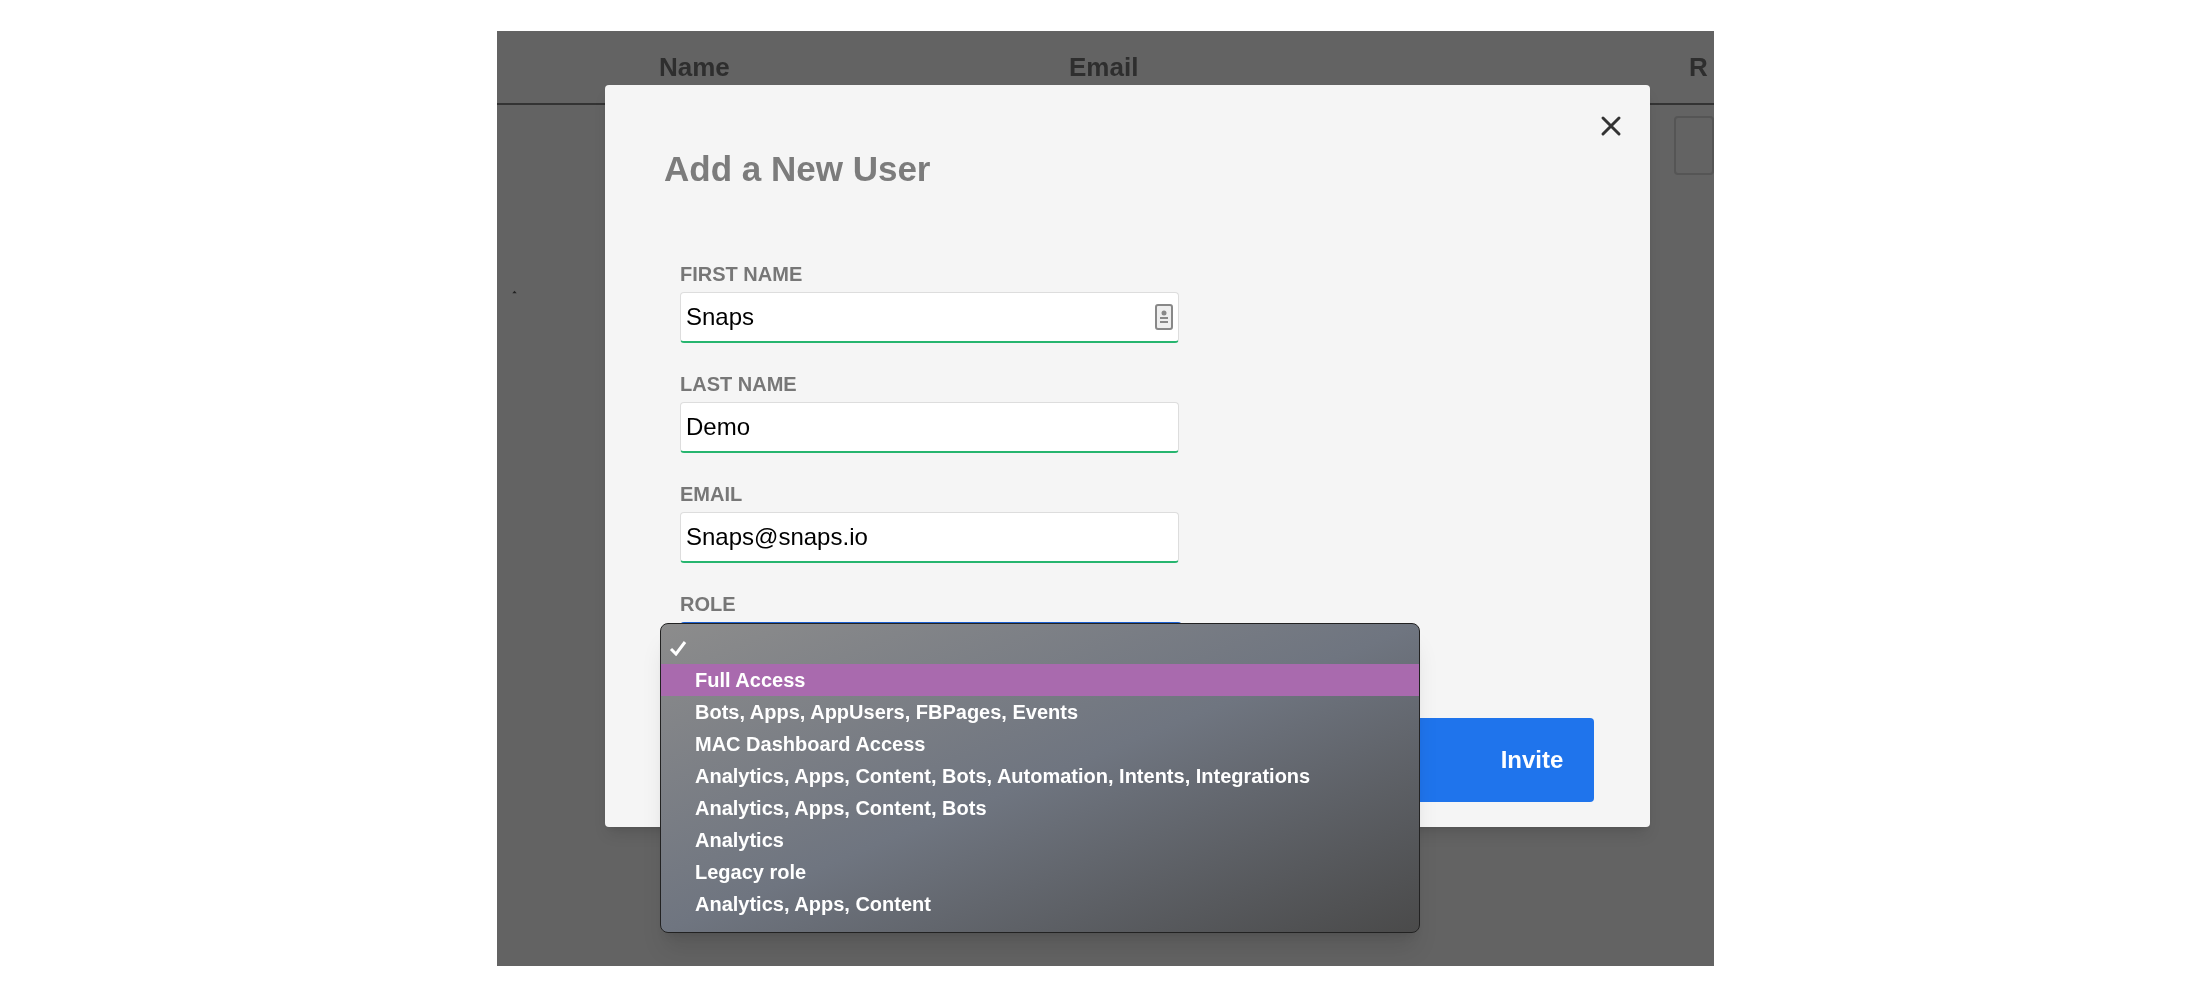  Describe the element at coordinates (742, 273) in the screenshot. I see `field-label: FIRST NAME` at that location.